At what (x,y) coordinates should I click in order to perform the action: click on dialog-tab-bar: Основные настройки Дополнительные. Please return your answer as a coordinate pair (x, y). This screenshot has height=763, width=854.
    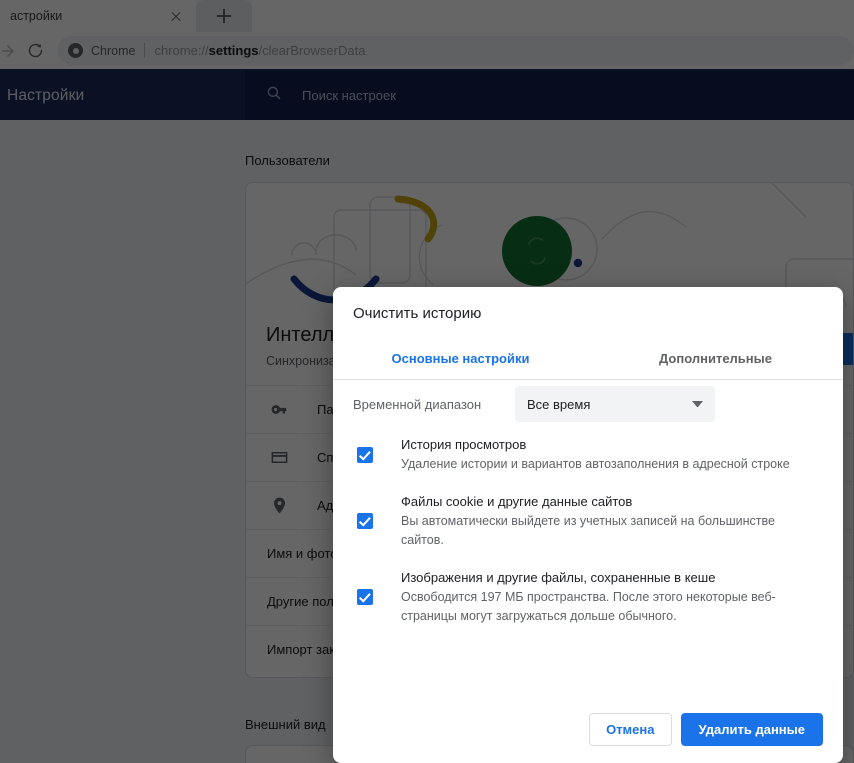
    Looking at the image, I should click on (588, 360).